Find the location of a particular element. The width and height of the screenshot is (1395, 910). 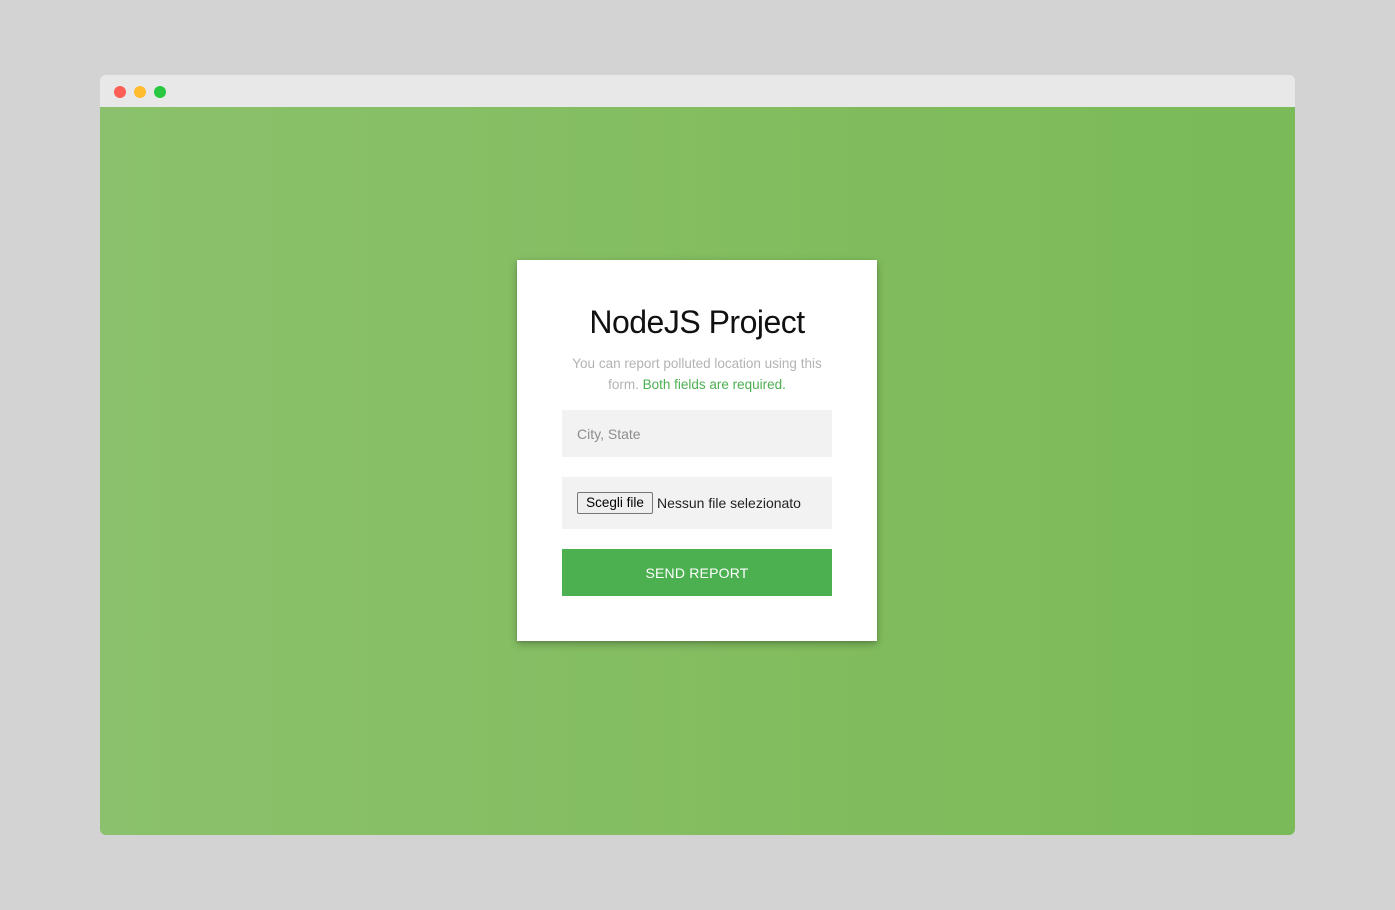

file-status-text: Nessun file selezionato is located at coordinates (729, 503).